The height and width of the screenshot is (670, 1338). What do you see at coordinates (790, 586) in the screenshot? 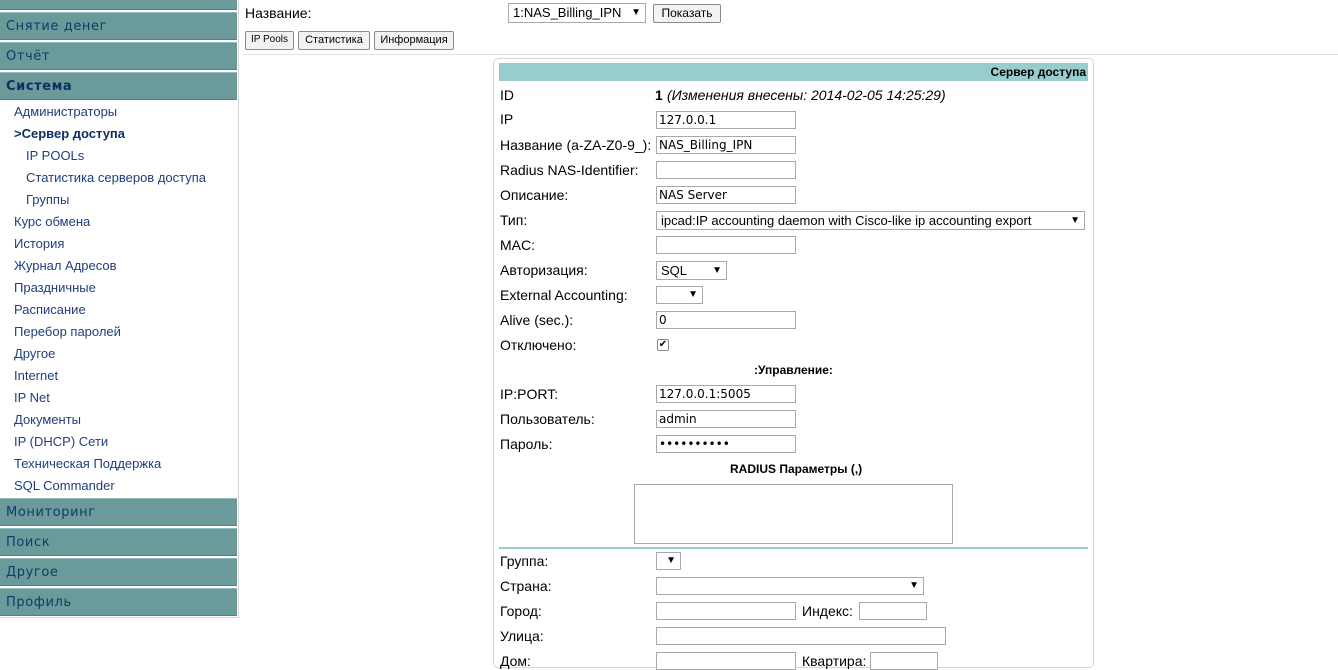
I see `country-select: ▼` at bounding box center [790, 586].